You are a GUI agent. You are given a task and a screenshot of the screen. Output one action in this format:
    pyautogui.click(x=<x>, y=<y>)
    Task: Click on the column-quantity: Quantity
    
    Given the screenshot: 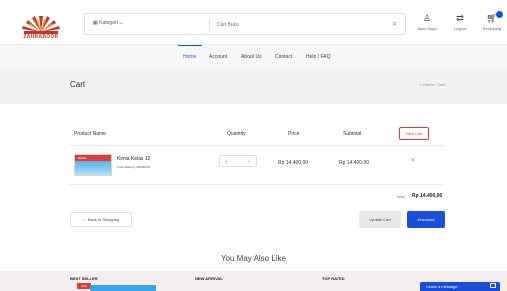 What is the action you would take?
    pyautogui.click(x=236, y=134)
    